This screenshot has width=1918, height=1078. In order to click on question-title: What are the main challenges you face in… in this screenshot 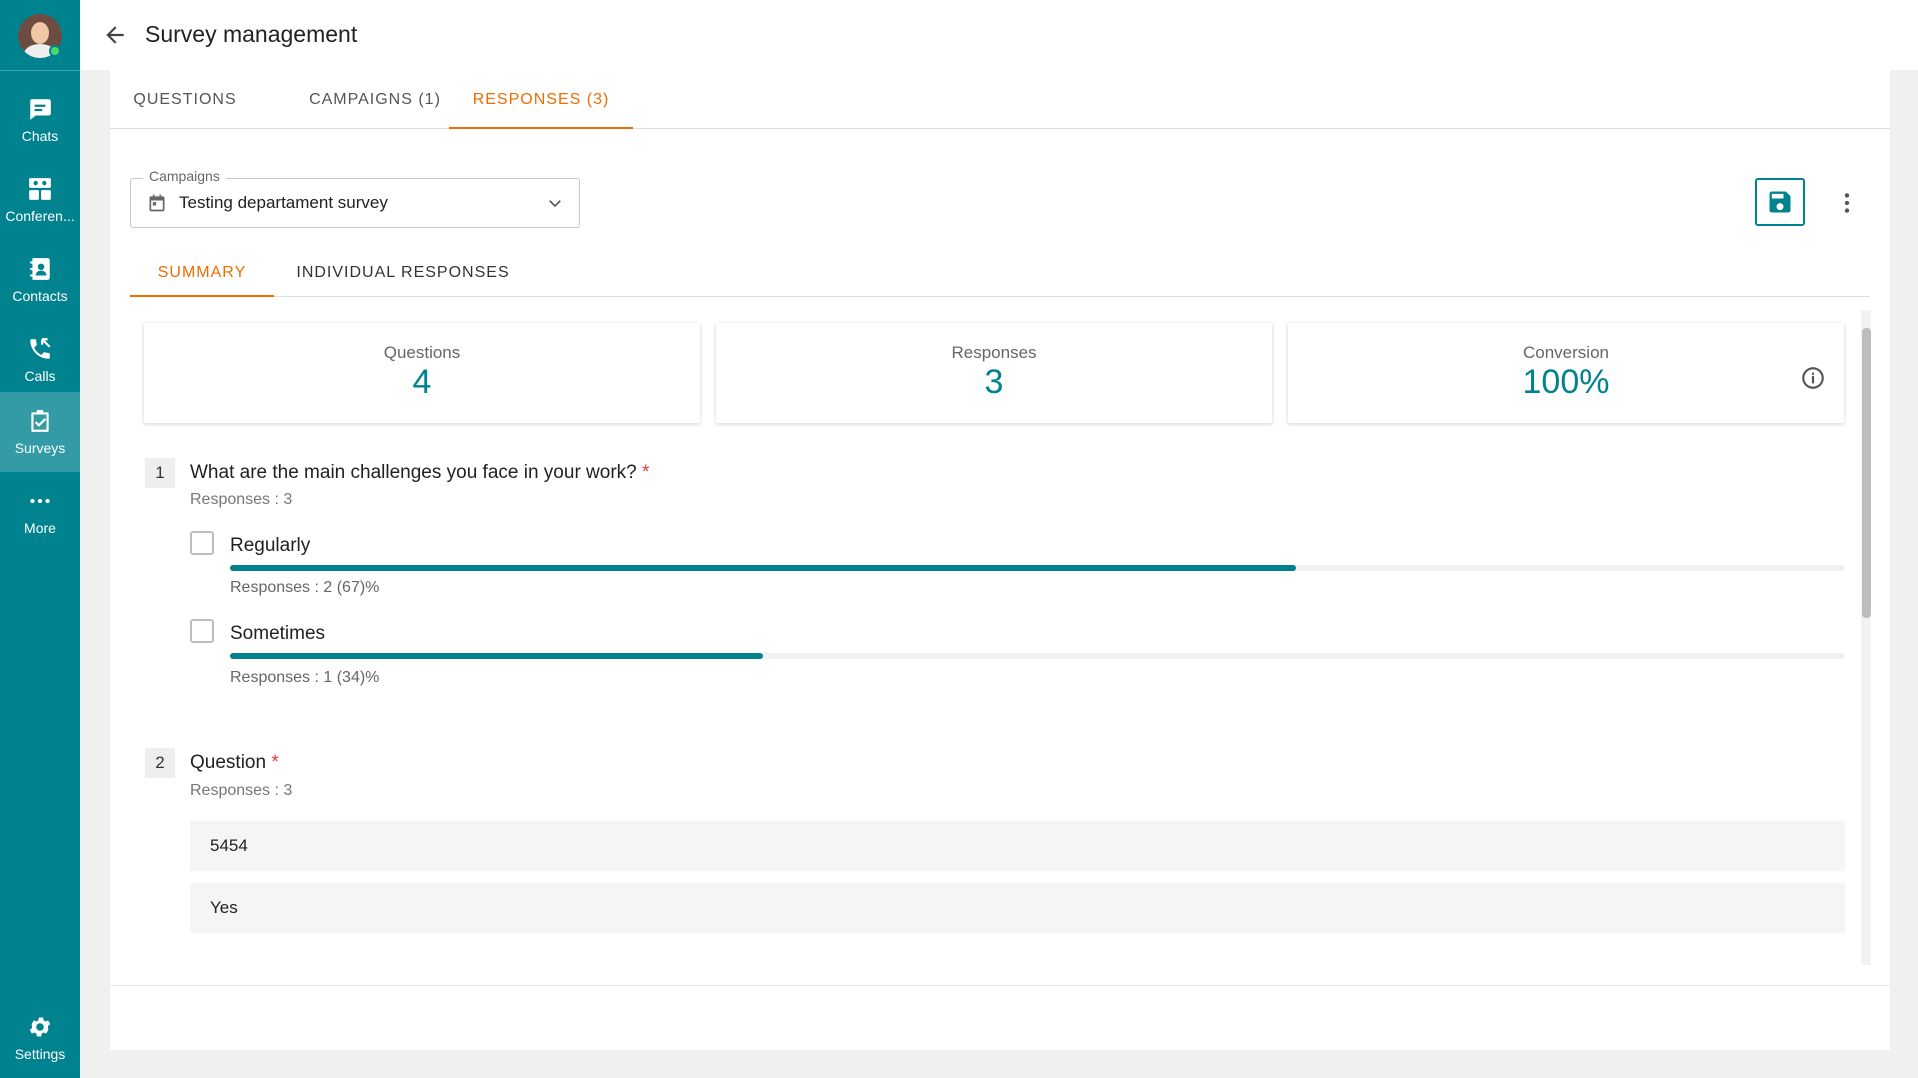, I will do `click(419, 473)`.